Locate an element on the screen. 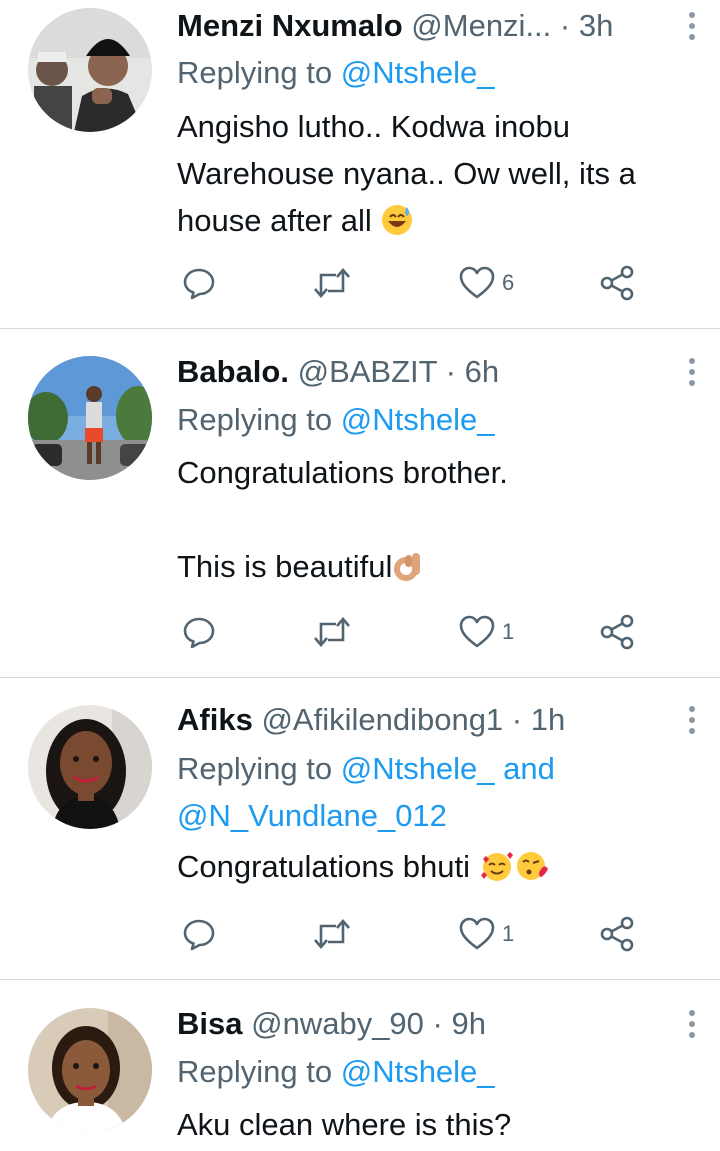 Image resolution: width=720 pixels, height=1151 pixels. timestamp: 1h is located at coordinates (548, 719).